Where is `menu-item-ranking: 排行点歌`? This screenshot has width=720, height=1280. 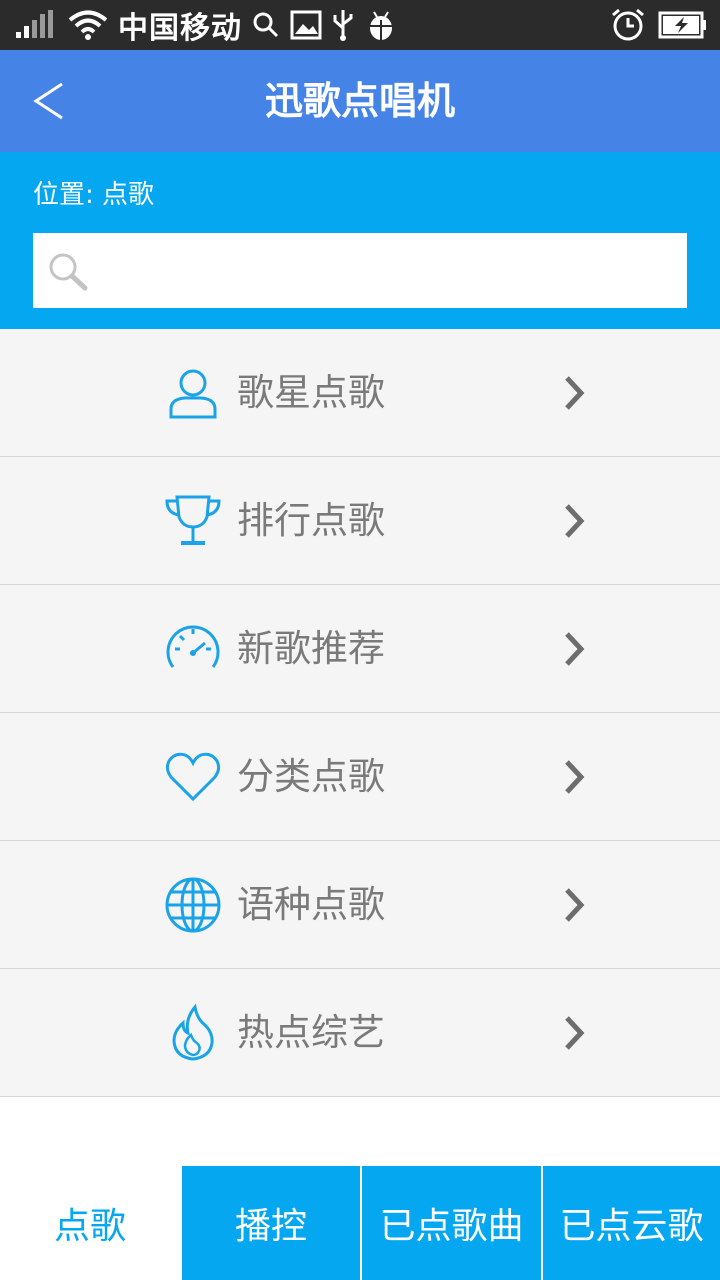
menu-item-ranking: 排行点歌 is located at coordinates (360, 521).